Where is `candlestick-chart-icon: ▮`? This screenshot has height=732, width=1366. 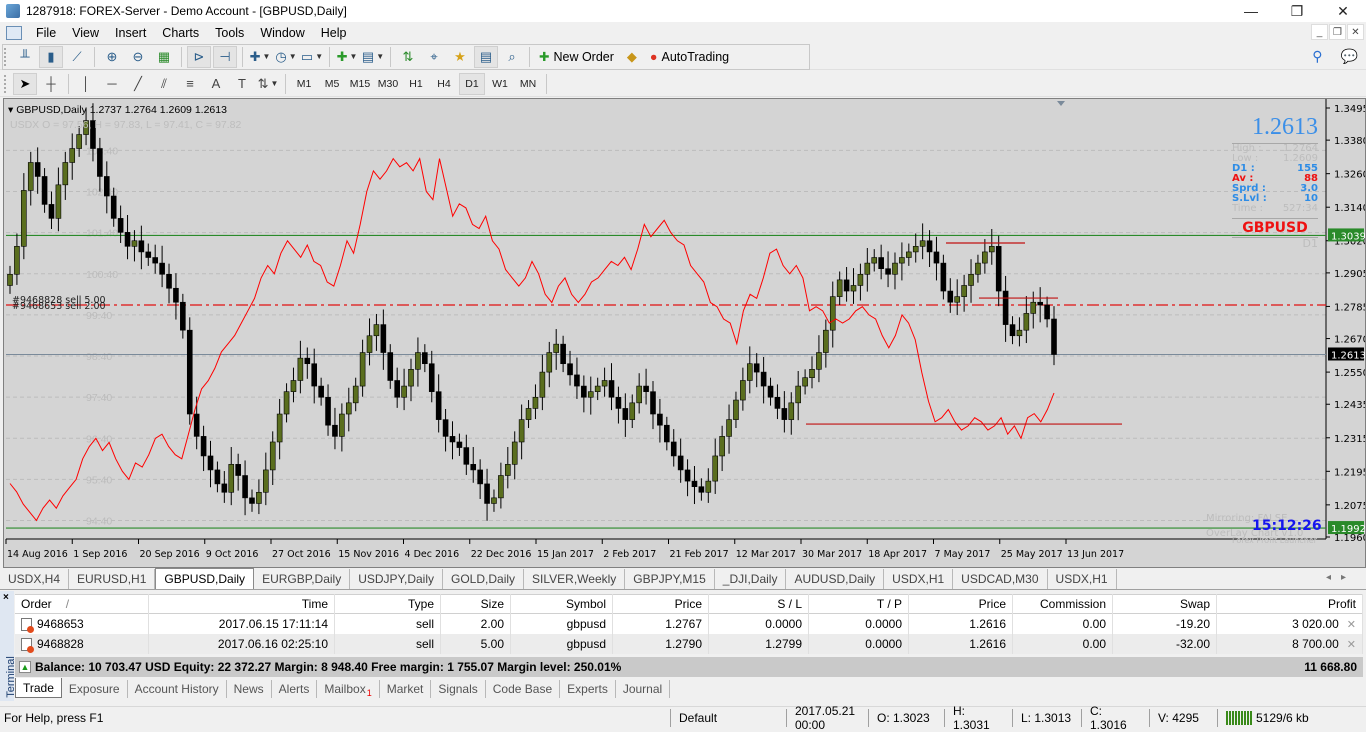
candlestick-chart-icon: ▮ is located at coordinates (51, 56).